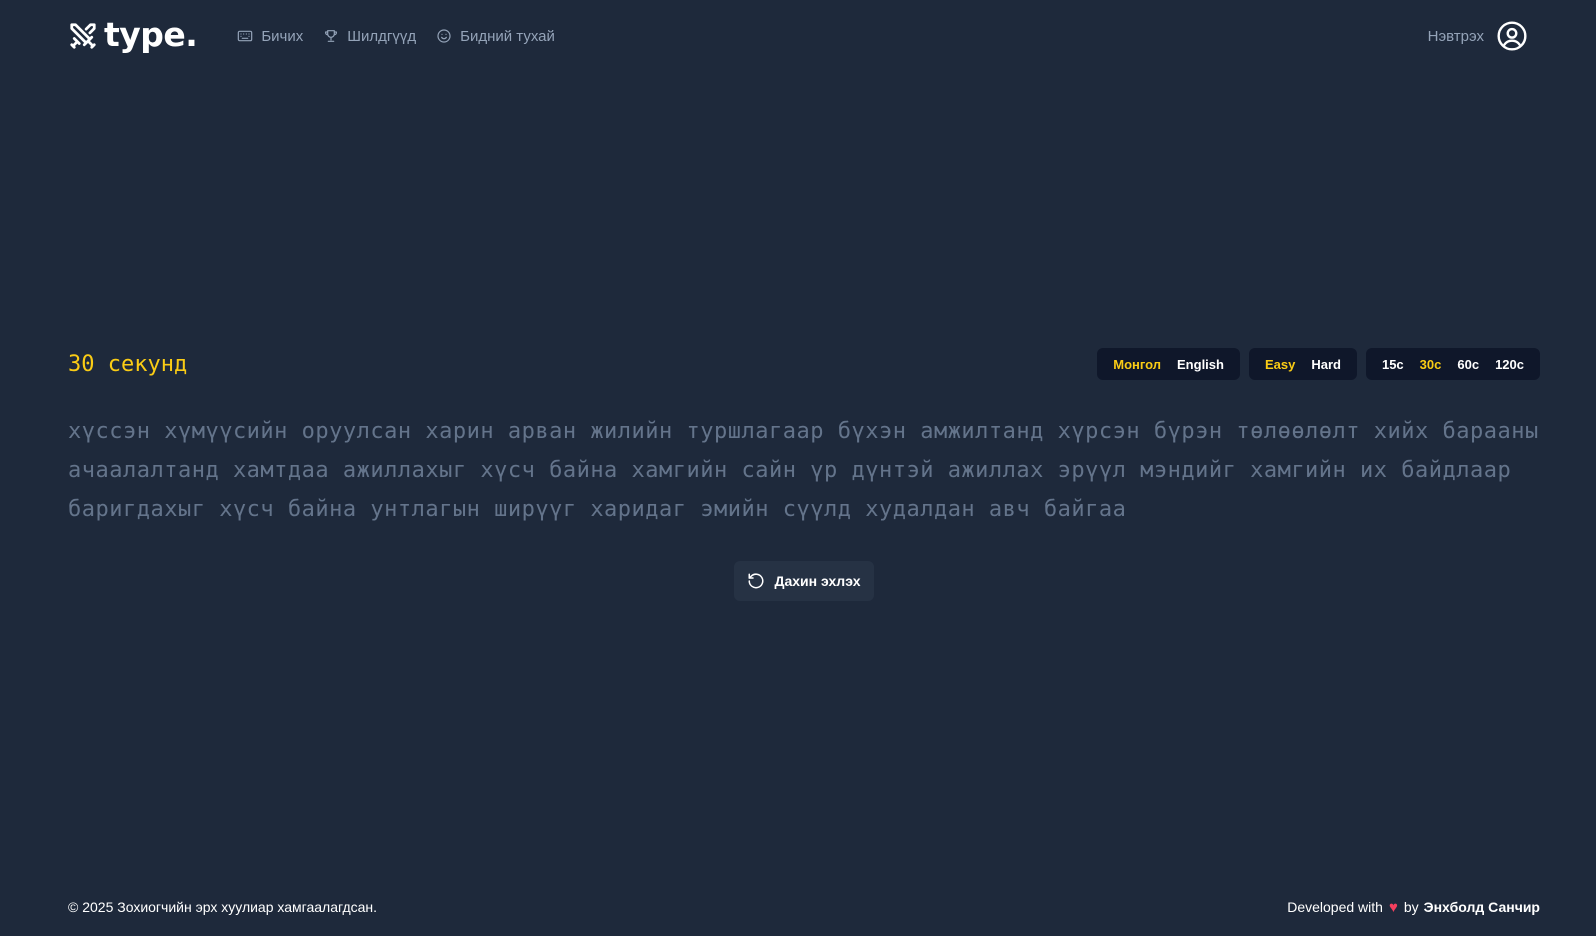 This screenshot has height=936, width=1596. I want to click on duration-option-15: 15с, so click(1393, 364).